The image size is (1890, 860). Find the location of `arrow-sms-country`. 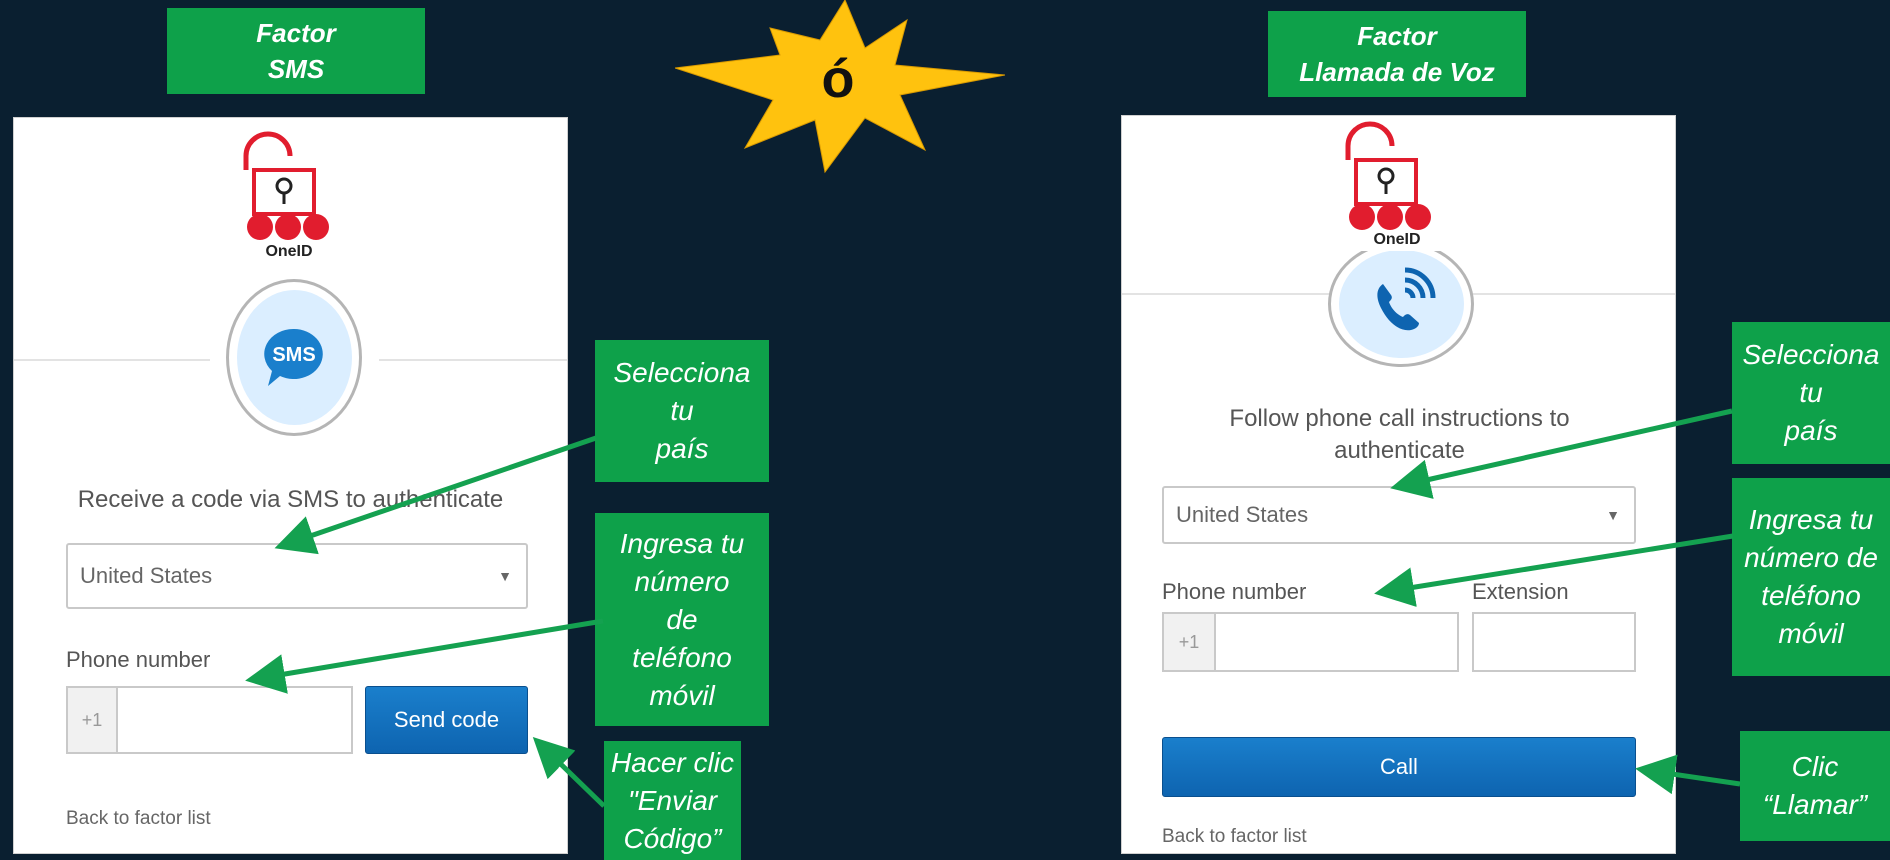

arrow-sms-country is located at coordinates (435, 495).